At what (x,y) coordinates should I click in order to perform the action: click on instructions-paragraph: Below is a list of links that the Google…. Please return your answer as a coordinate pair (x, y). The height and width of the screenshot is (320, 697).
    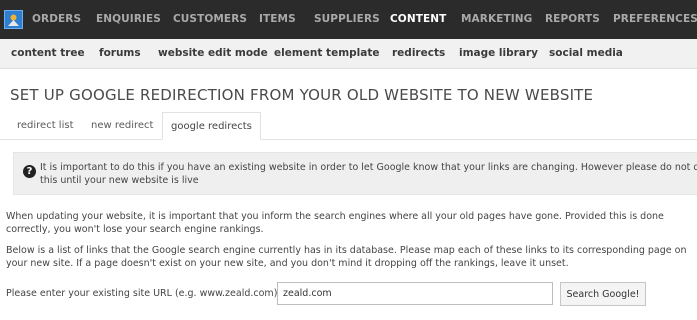
    Looking at the image, I should click on (346, 257).